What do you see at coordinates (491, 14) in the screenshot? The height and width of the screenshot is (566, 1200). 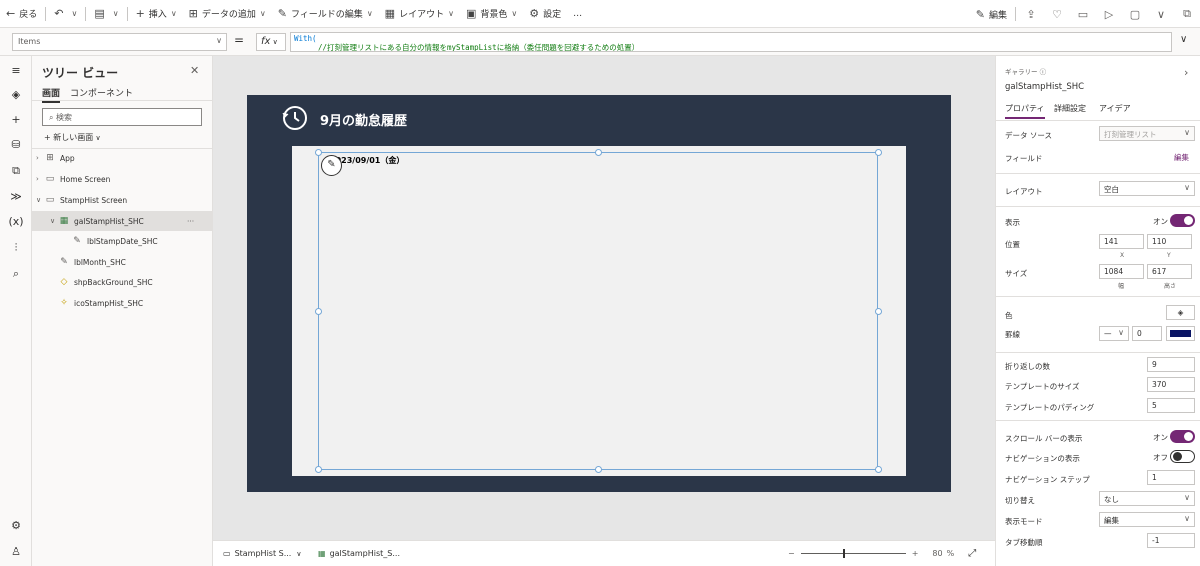 I see `bg-color-button: ▣ 背景色 ∨` at bounding box center [491, 14].